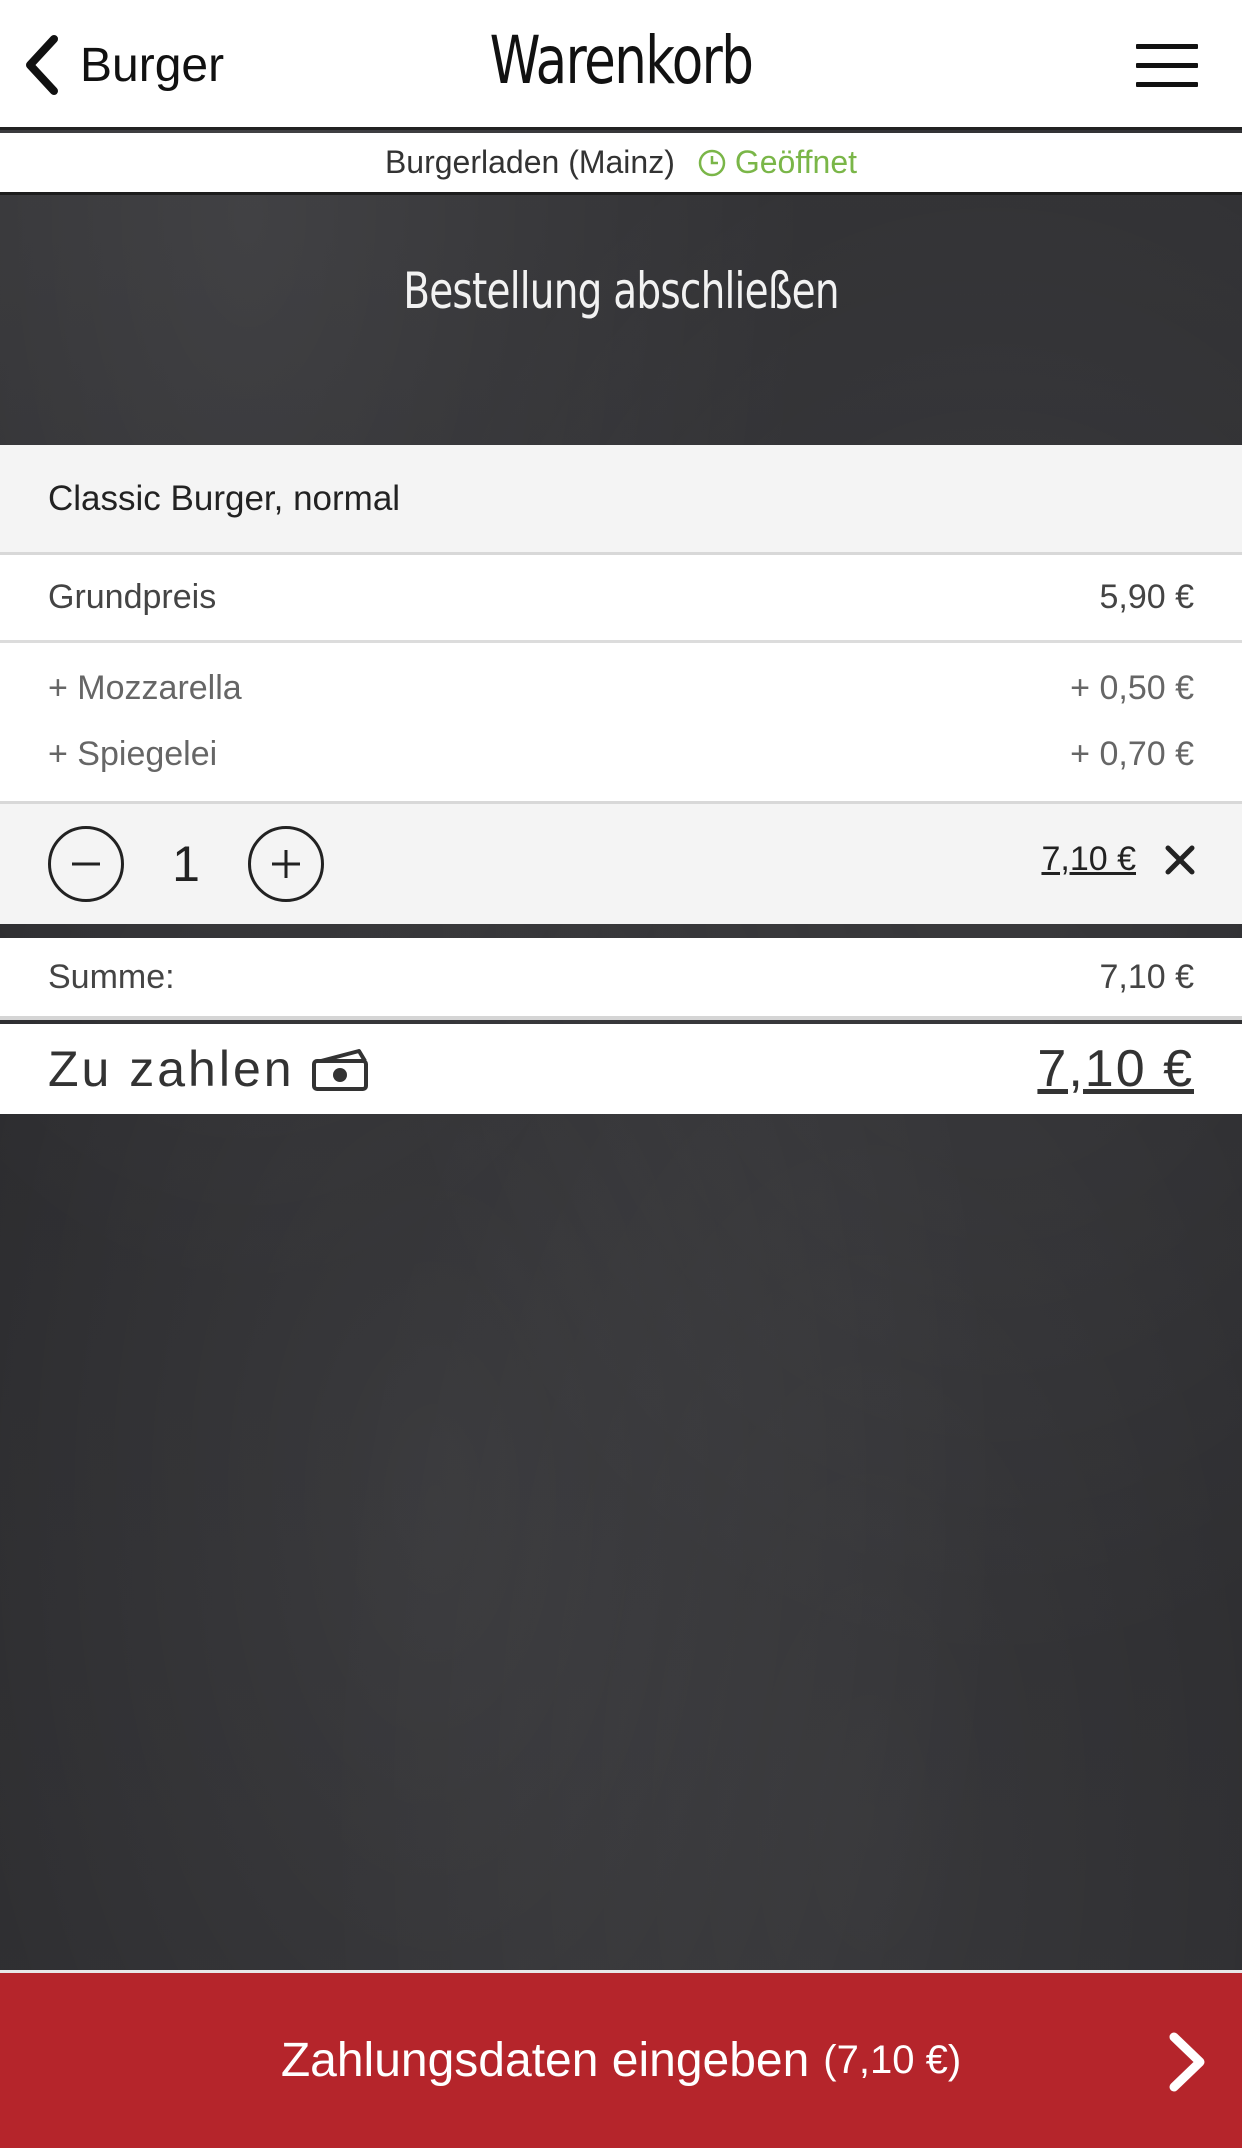 Image resolution: width=1242 pixels, height=2148 pixels. What do you see at coordinates (621, 291) in the screenshot?
I see `section-title: Bestellung abschließen` at bounding box center [621, 291].